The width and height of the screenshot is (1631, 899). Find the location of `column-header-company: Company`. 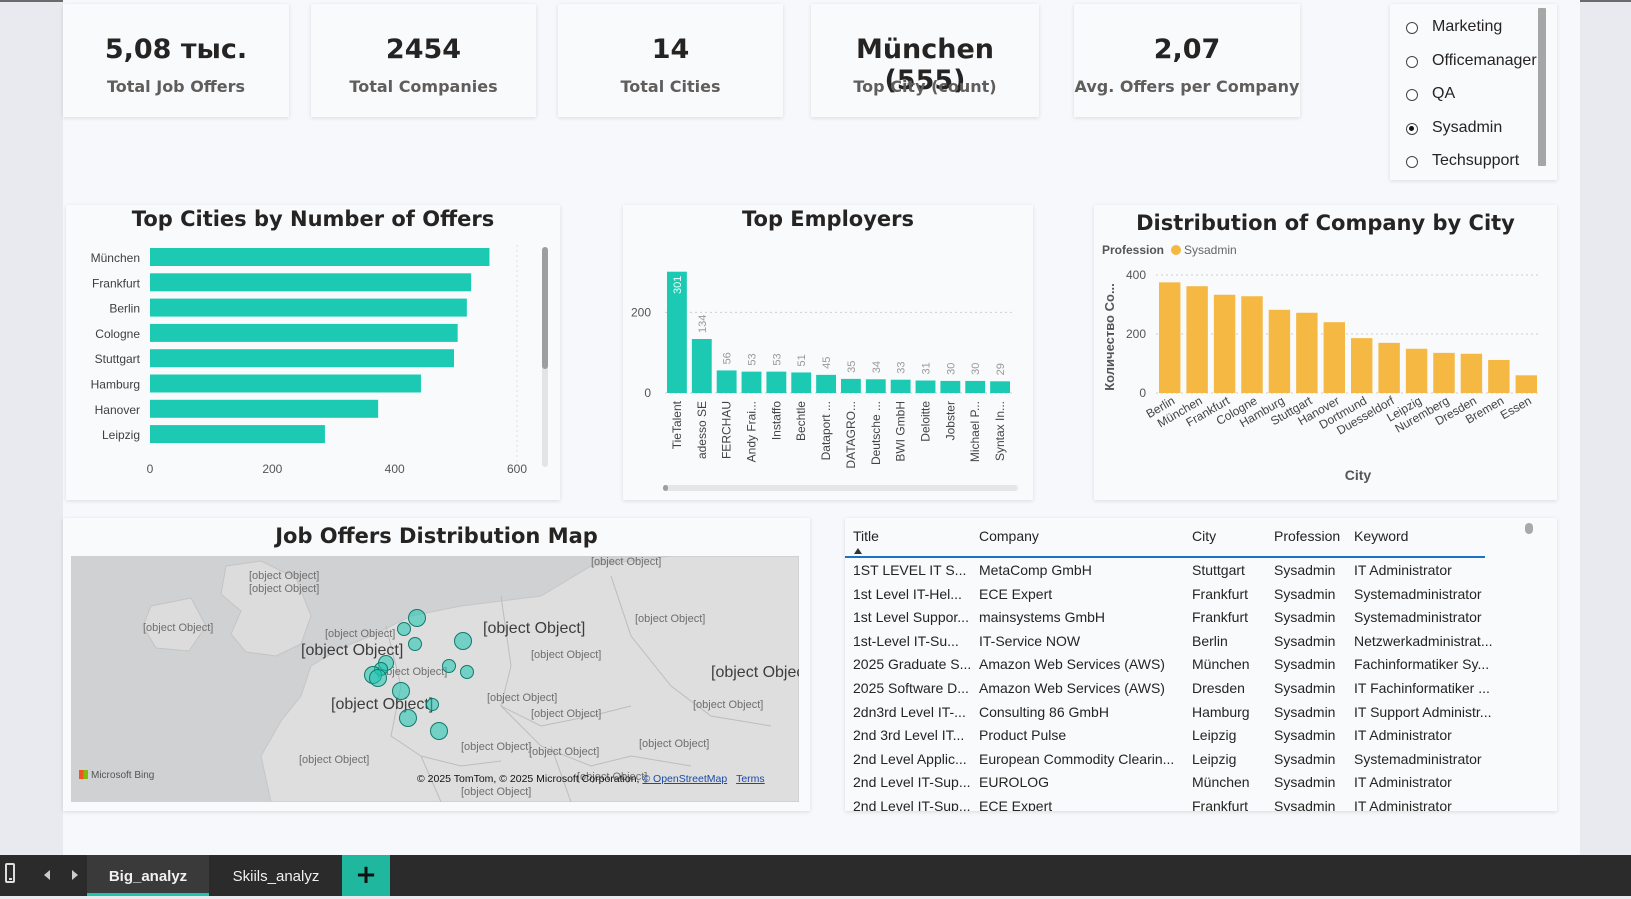

column-header-company: Company is located at coordinates (1081, 541).